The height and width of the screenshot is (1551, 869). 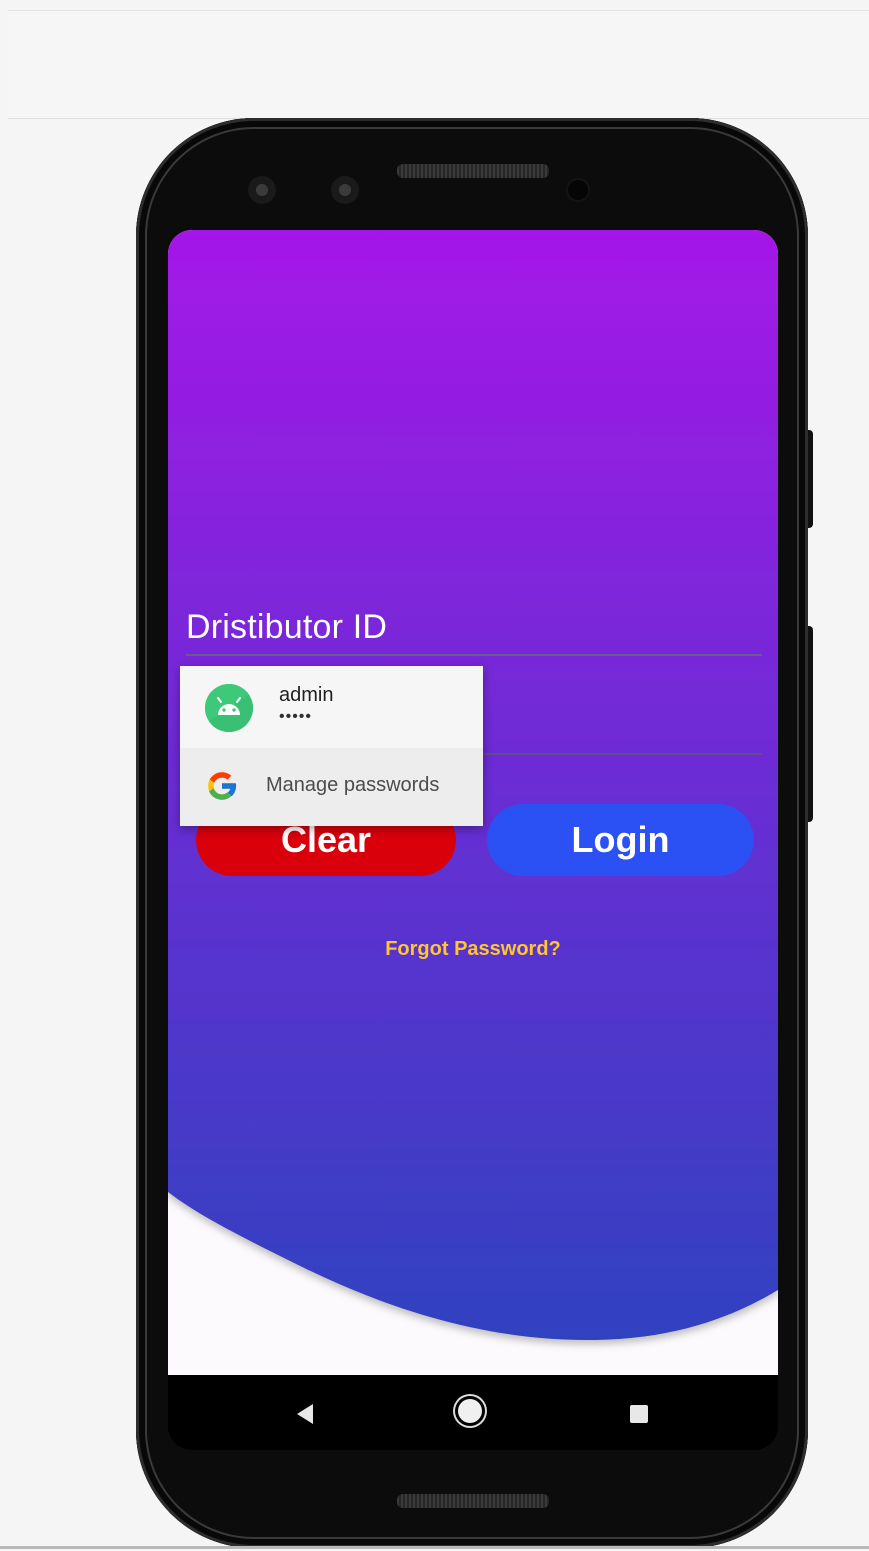 I want to click on autofill-popup: admin ••••• Manage passwords, so click(x=331, y=746).